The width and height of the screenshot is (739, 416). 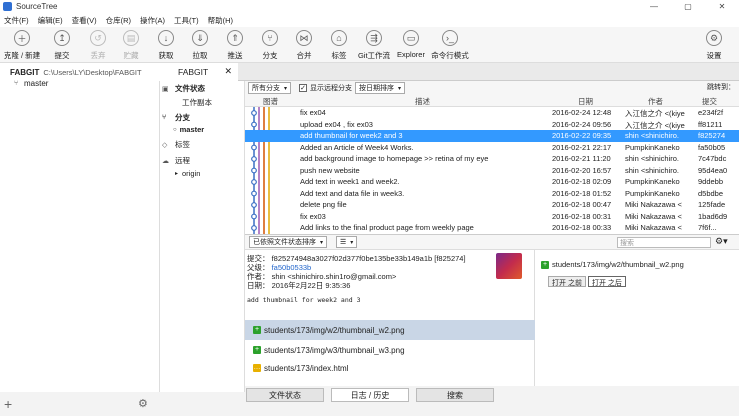 What do you see at coordinates (50, 20) in the screenshot?
I see `menu-edit: 编辑(E)` at bounding box center [50, 20].